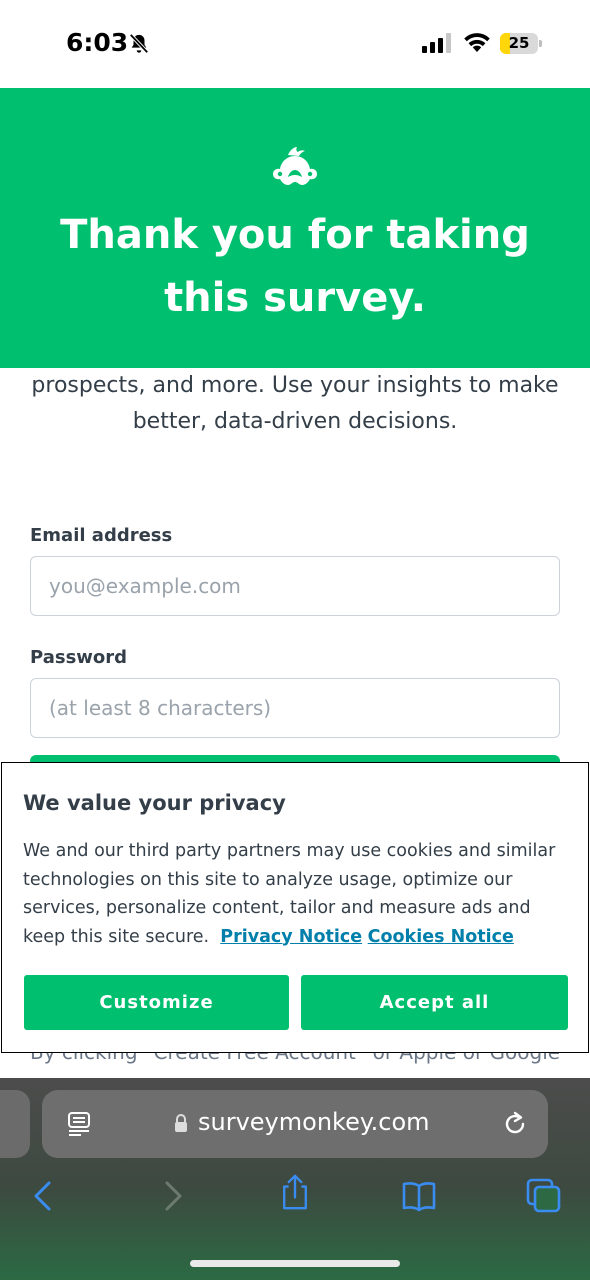  Describe the element at coordinates (544, 1196) in the screenshot. I see `tabs-icon` at that location.